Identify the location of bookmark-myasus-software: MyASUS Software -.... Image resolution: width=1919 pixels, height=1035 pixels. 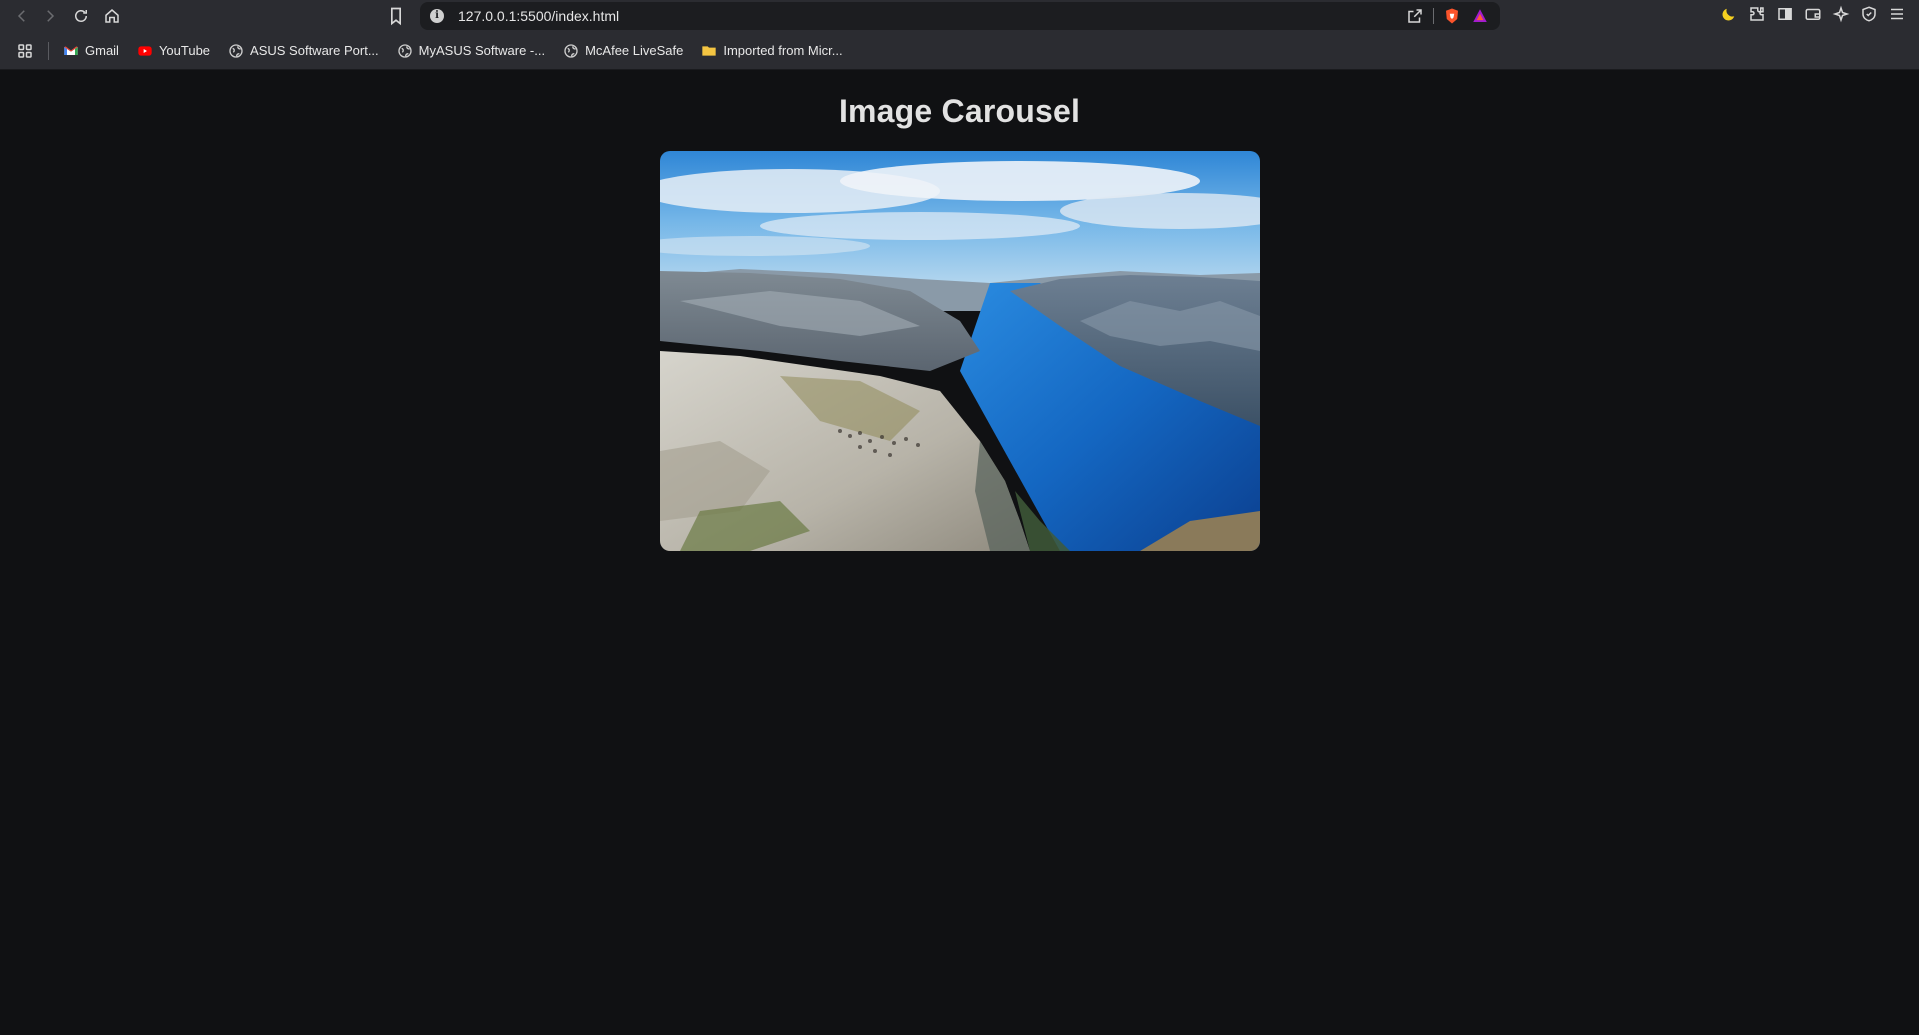
(471, 51).